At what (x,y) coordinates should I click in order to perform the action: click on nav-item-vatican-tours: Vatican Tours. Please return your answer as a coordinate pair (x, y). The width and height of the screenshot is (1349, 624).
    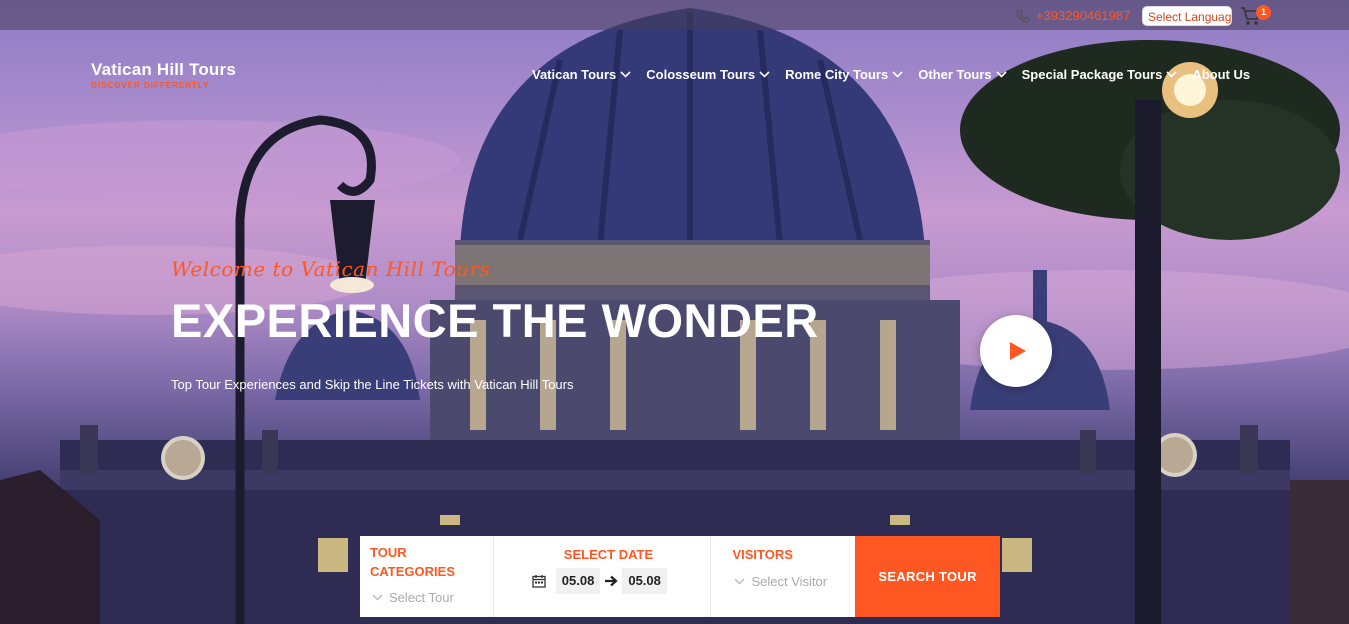
    Looking at the image, I should click on (581, 74).